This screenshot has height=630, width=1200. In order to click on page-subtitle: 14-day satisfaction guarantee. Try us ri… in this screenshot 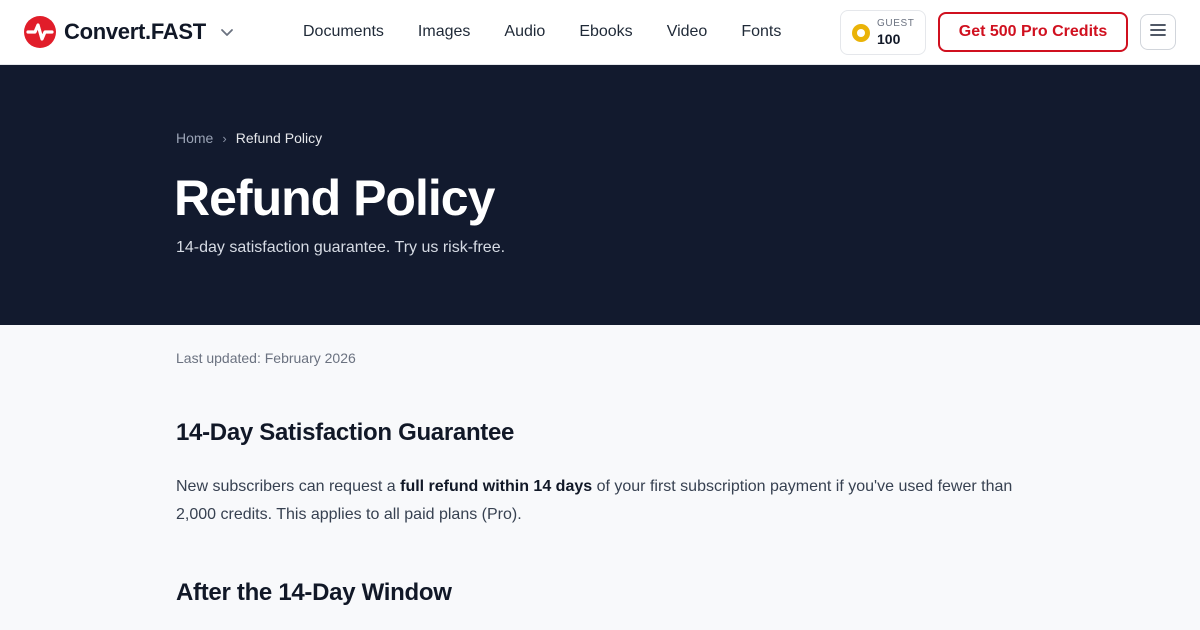, I will do `click(341, 247)`.